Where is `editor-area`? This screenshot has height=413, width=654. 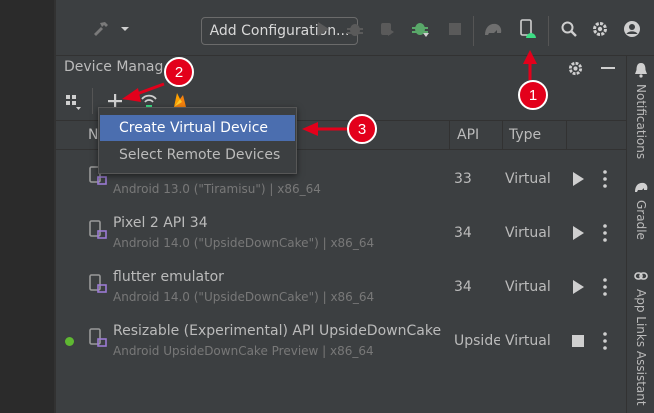
editor-area is located at coordinates (28, 206).